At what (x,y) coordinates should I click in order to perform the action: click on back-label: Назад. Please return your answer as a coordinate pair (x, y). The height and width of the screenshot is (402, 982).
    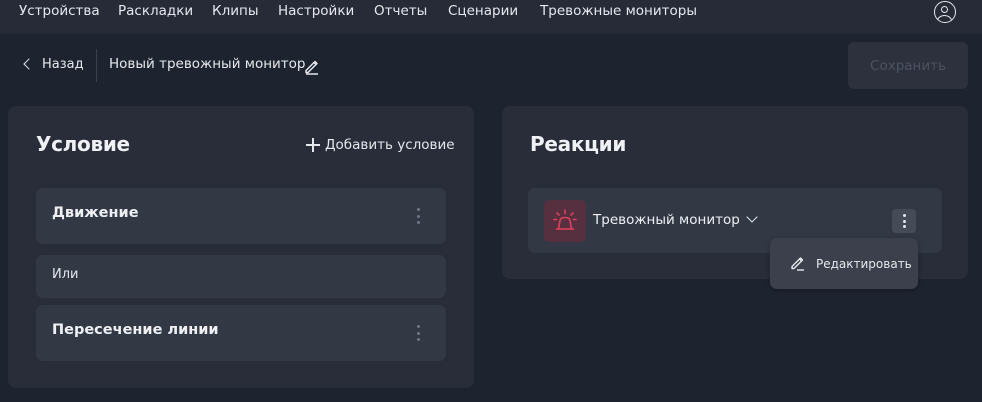
    Looking at the image, I should click on (63, 64).